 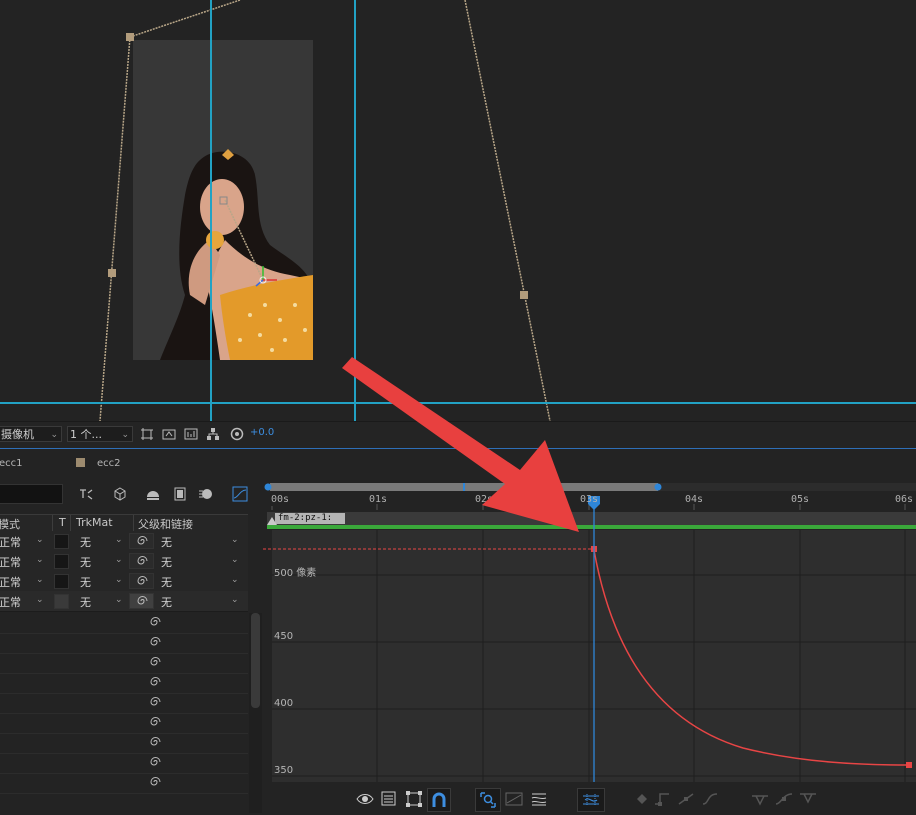 What do you see at coordinates (169, 434) in the screenshot?
I see `snapshot-icon` at bounding box center [169, 434].